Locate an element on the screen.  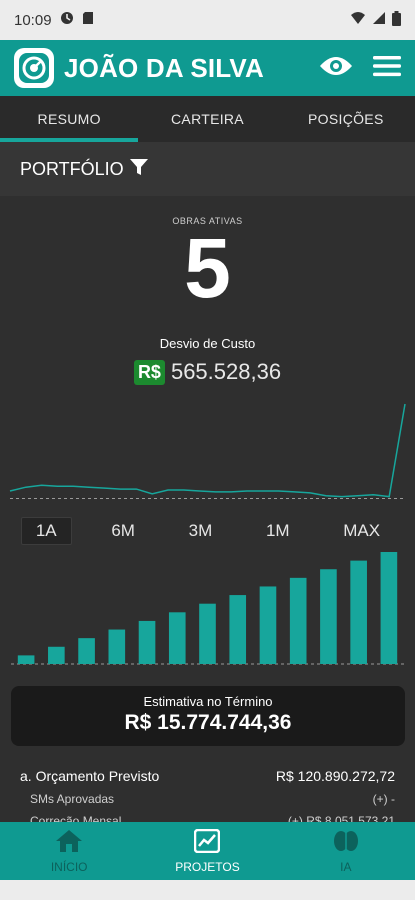
portfolio-filter-bar: PORTFÓLIO is located at coordinates (207, 169).